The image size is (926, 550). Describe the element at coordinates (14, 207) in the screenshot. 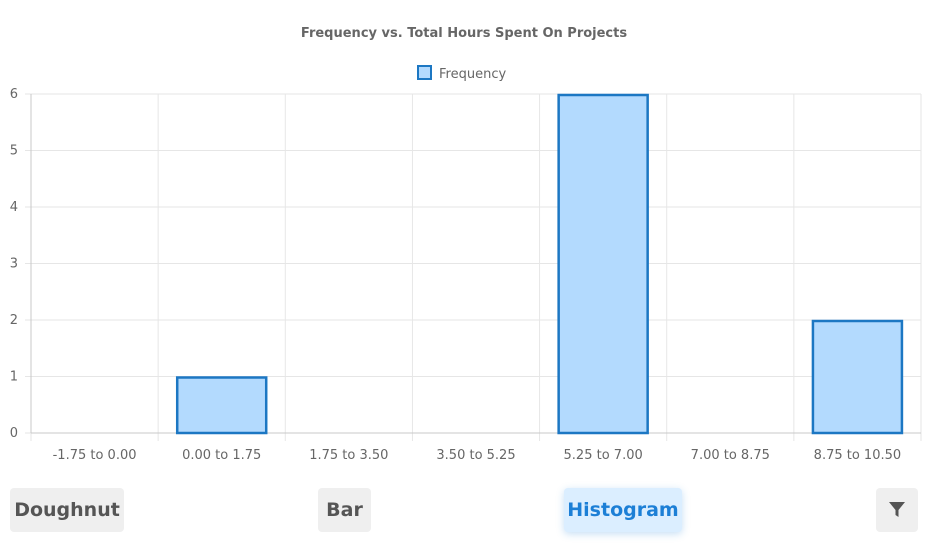

I see `y-tick-label: 4` at that location.